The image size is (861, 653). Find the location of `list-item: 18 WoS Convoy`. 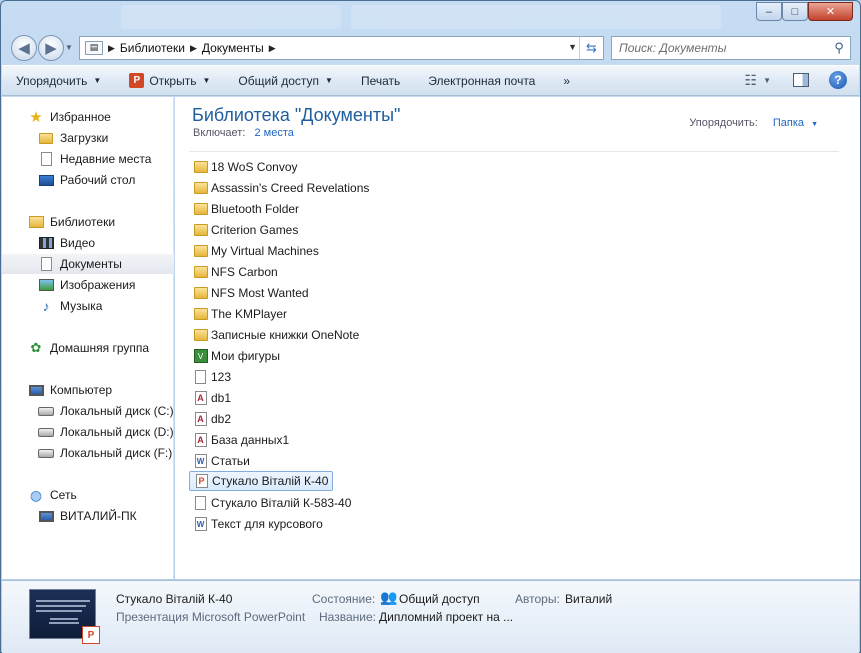

list-item: 18 WoS Convoy is located at coordinates (245, 167).